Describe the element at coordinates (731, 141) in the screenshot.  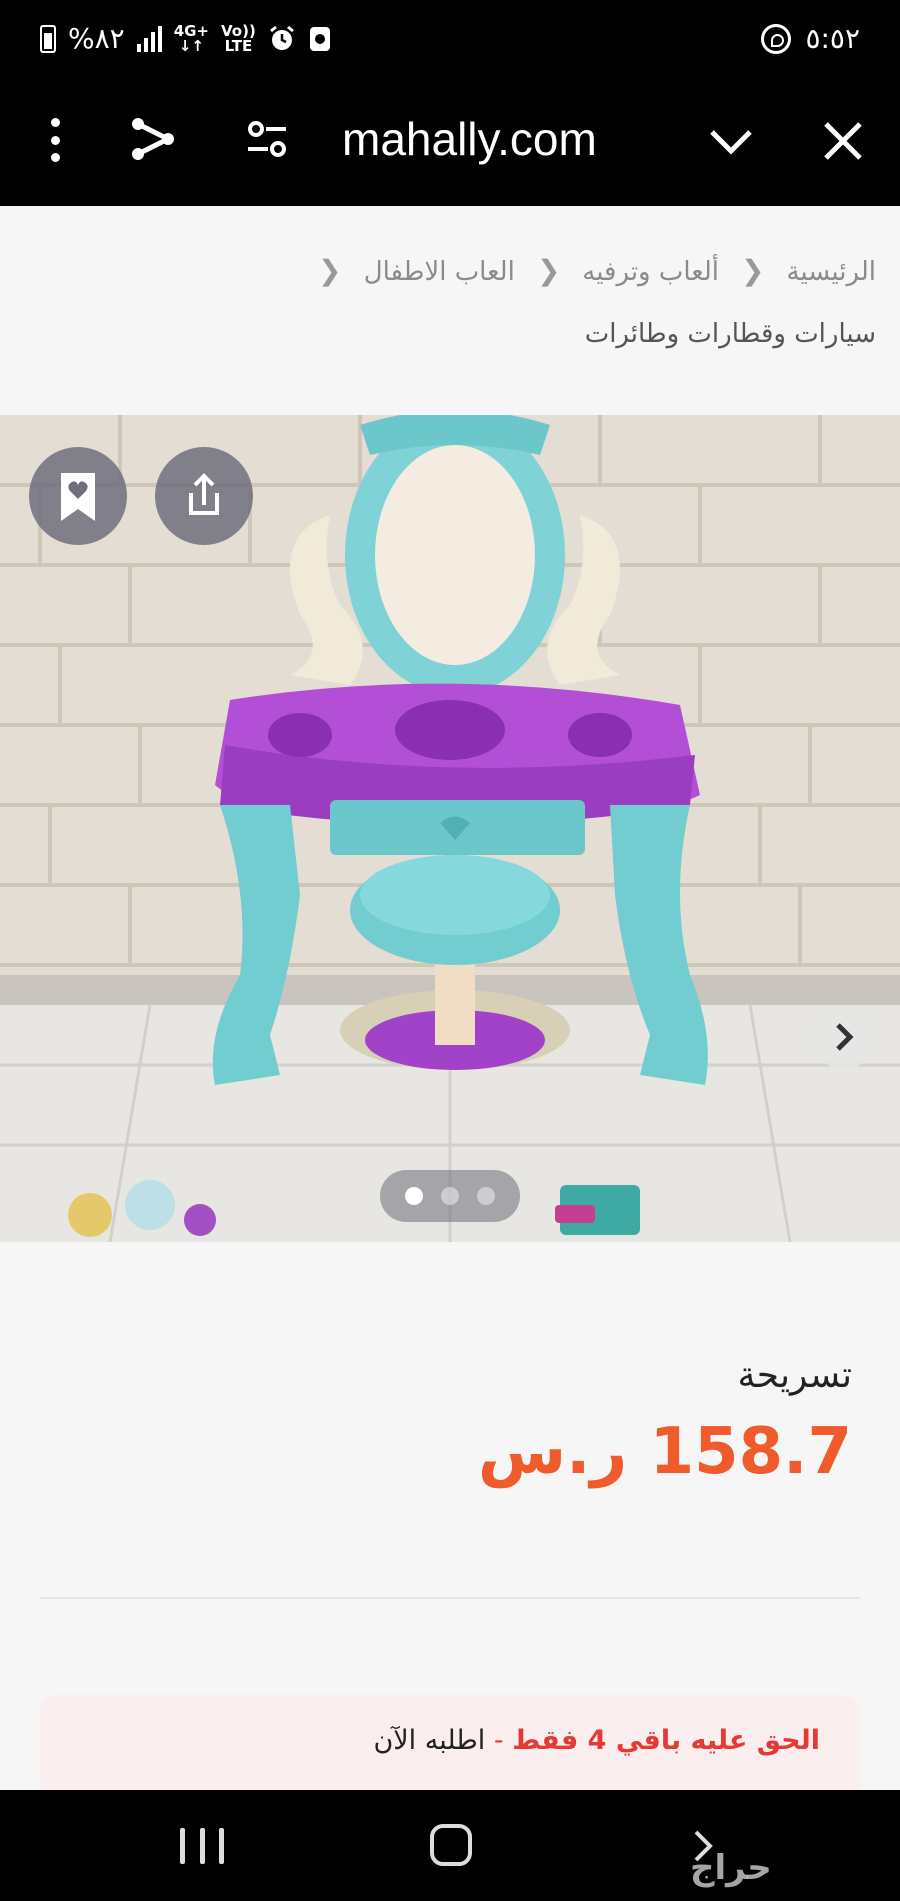
I see `chevron-down-icon` at that location.